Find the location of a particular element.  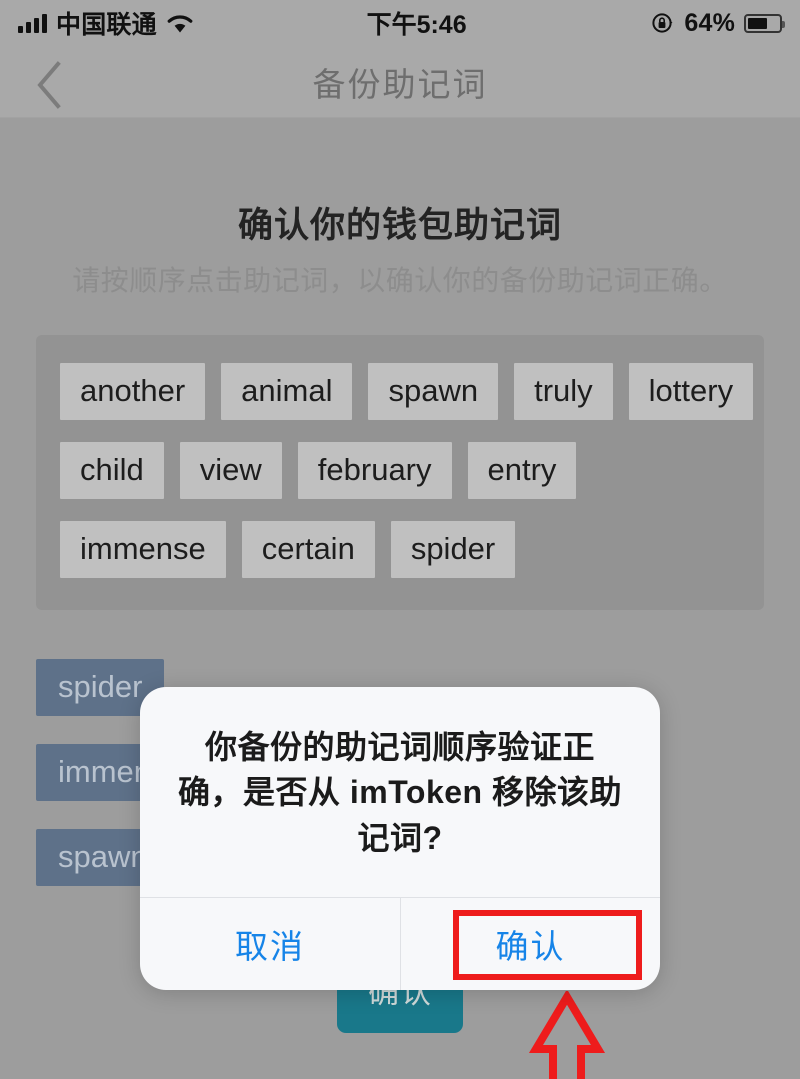

subheading: 请按顺序点击助记词，以确认你的备份助记词正确。 is located at coordinates (400, 280).